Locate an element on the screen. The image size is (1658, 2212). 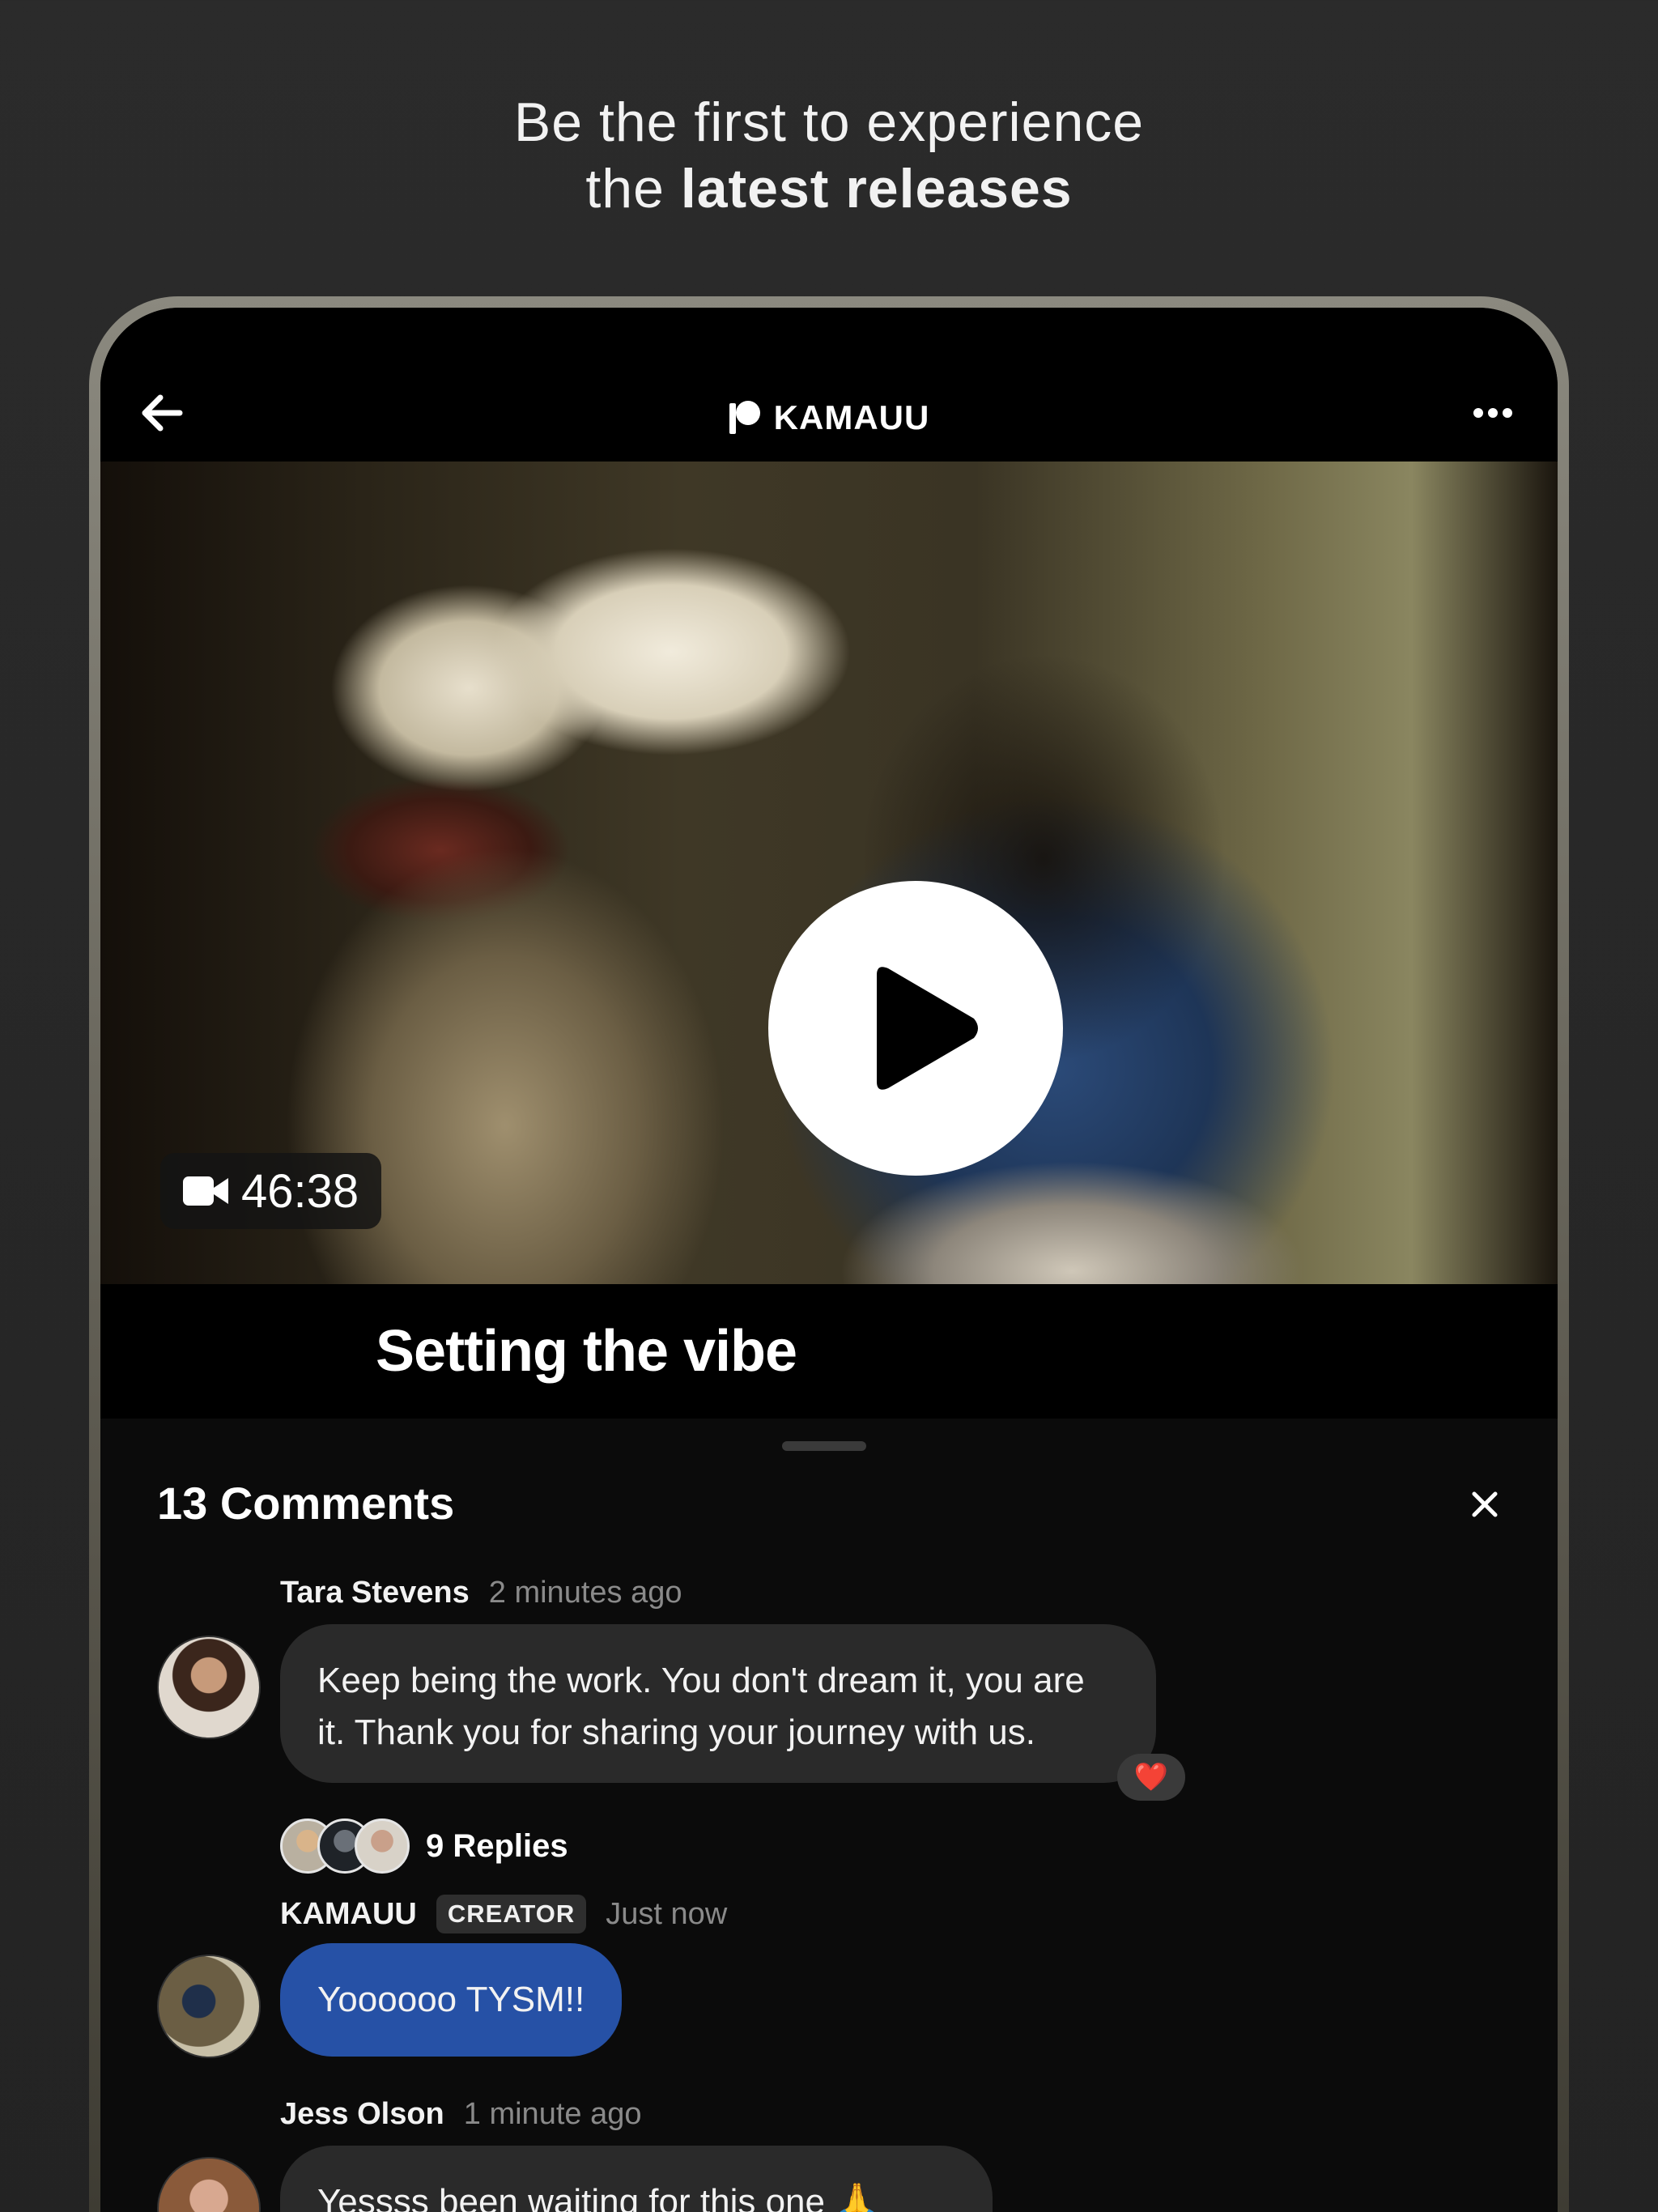
video-duration-badge: 46:38 is located at coordinates (271, 1191).